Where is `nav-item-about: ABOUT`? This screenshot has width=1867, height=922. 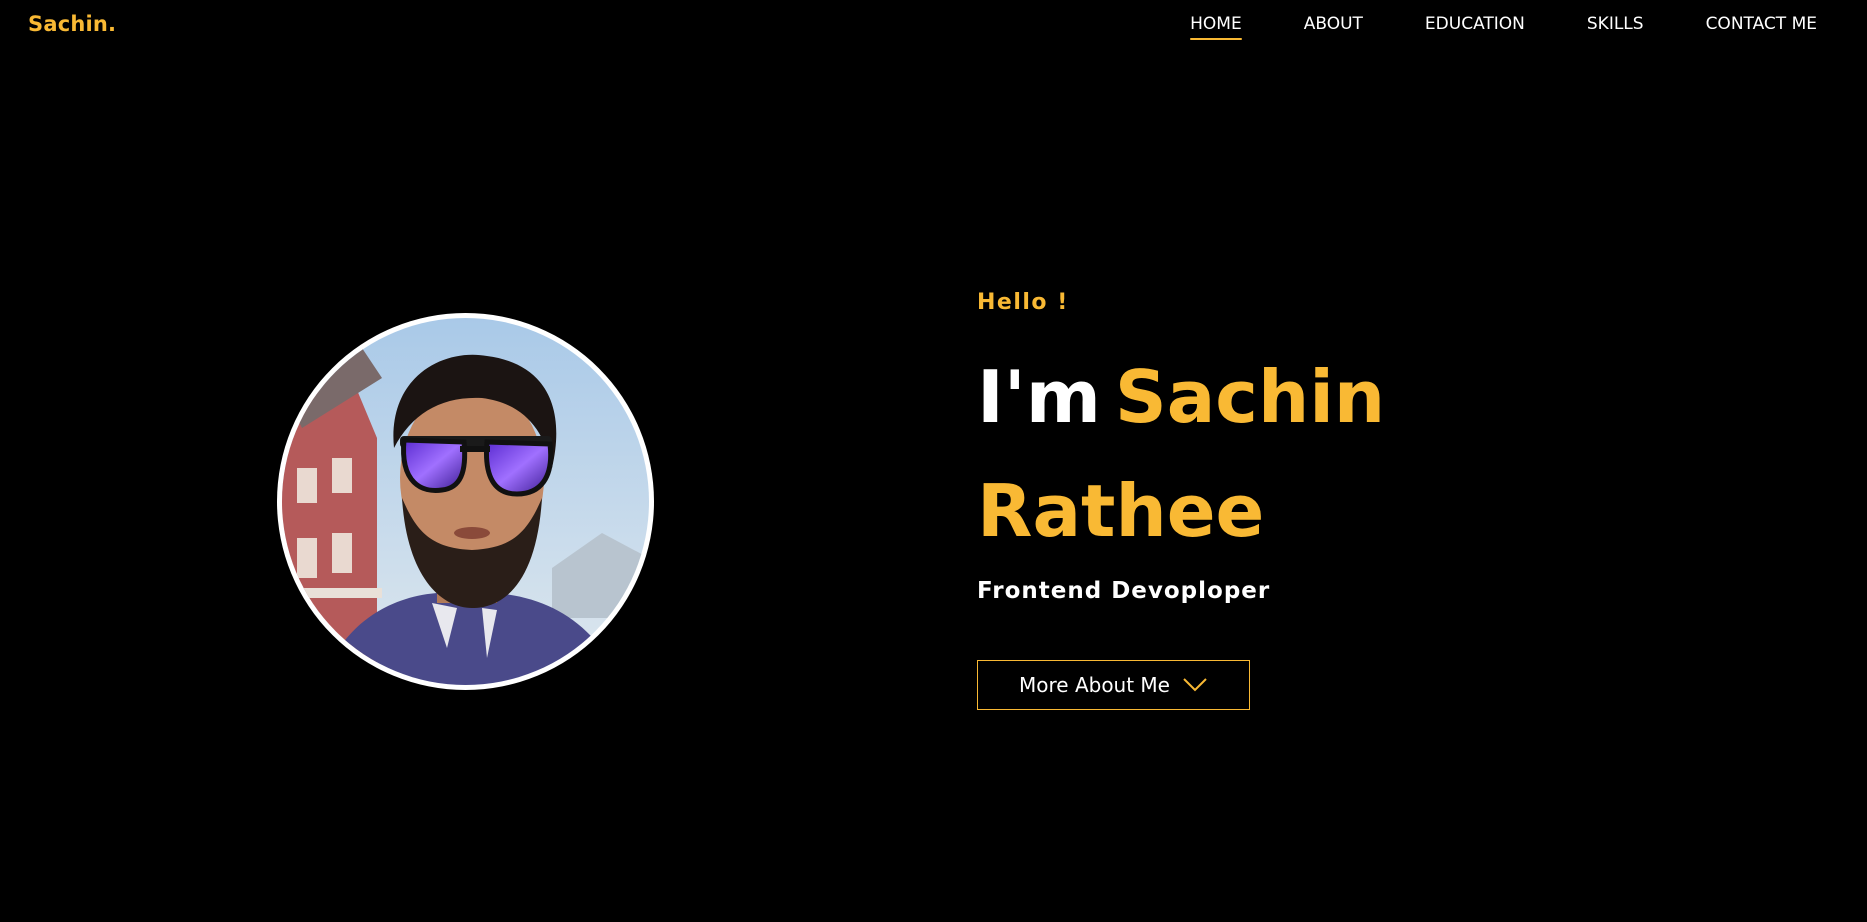 nav-item-about: ABOUT is located at coordinates (1333, 25).